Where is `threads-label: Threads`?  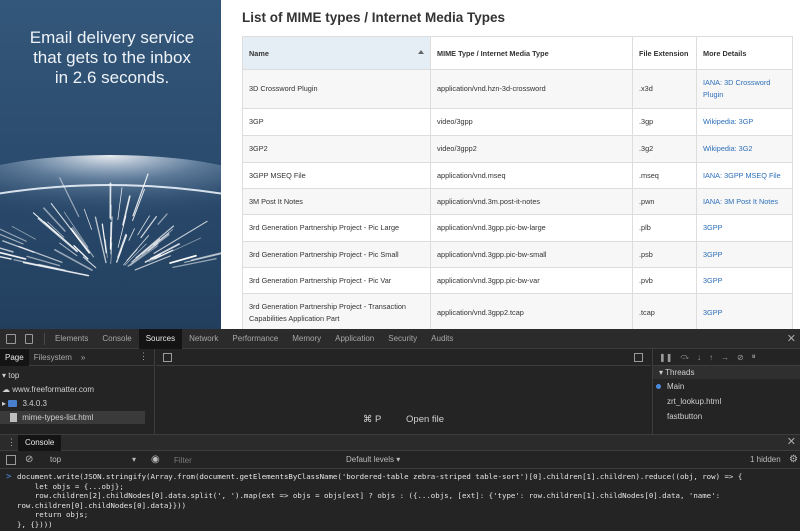
threads-label: Threads is located at coordinates (680, 372).